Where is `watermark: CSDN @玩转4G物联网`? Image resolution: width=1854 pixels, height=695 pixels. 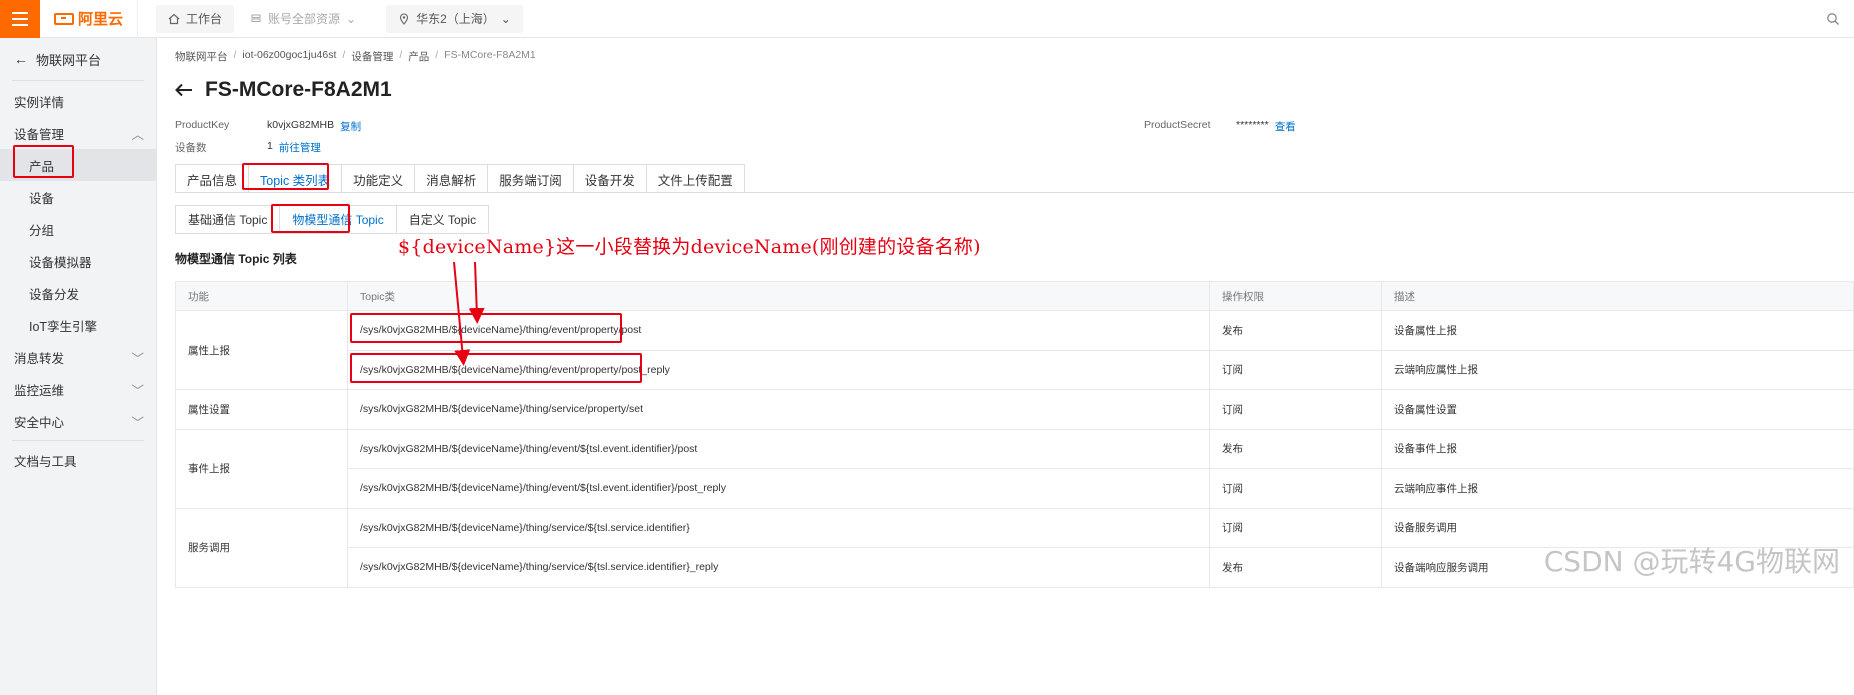
watermark: CSDN @玩转4G物联网 is located at coordinates (1691, 561).